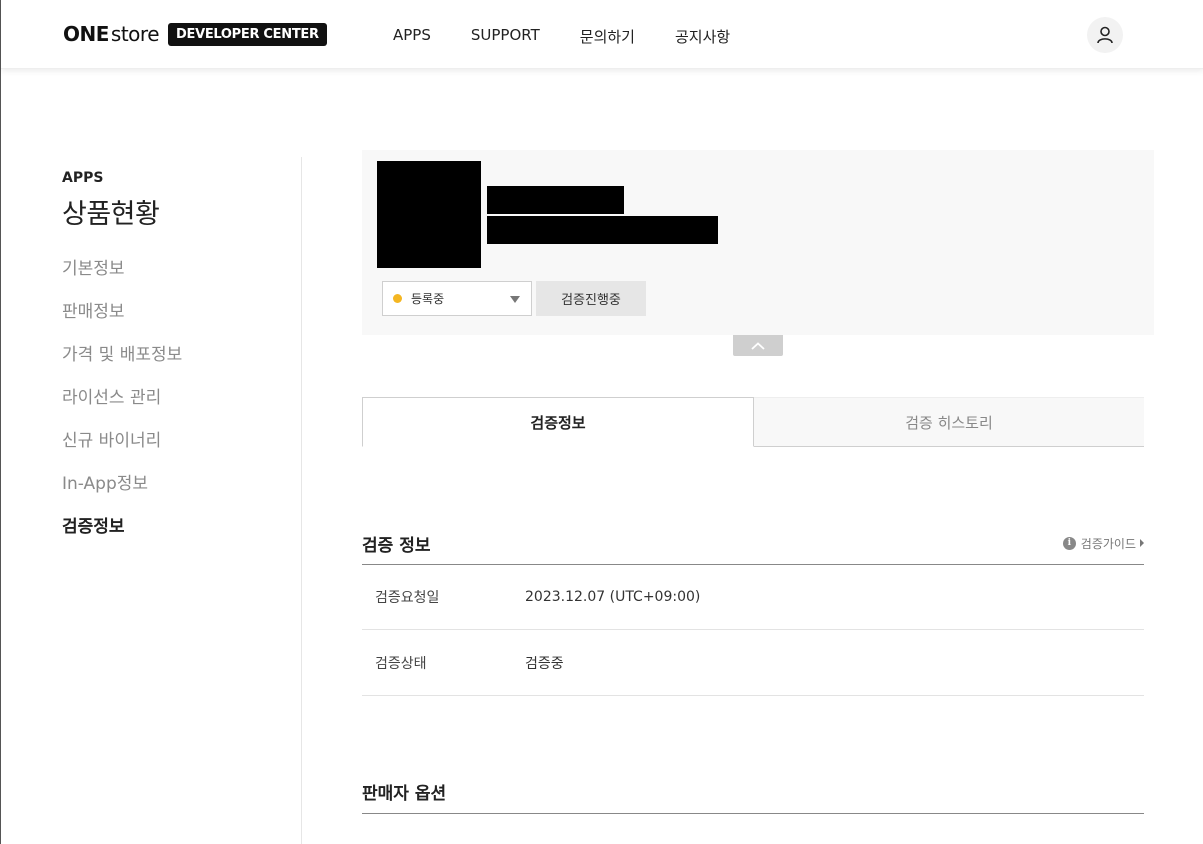 This screenshot has width=1203, height=844. What do you see at coordinates (172, 323) in the screenshot?
I see `sidebar-item-sales-info: 판매정보` at bounding box center [172, 323].